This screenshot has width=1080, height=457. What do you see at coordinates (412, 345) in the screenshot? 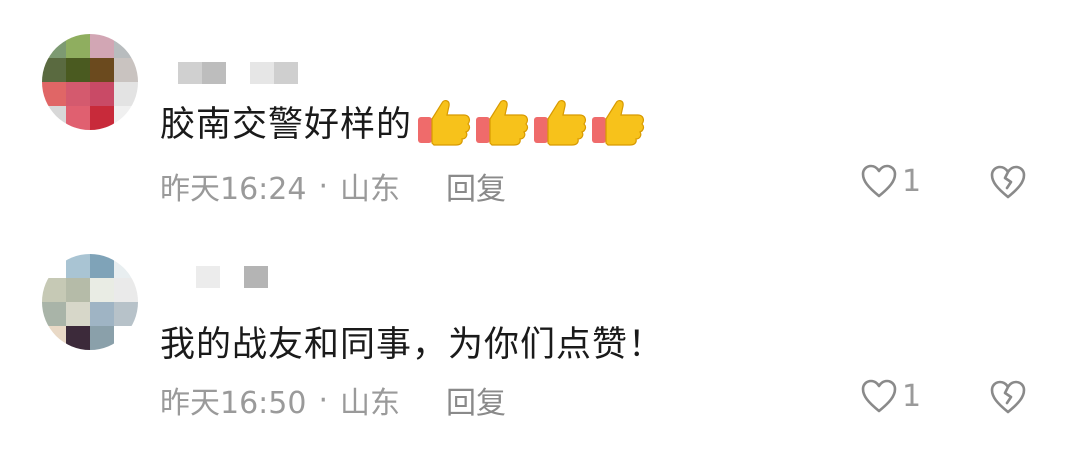
I see `comment-text-content: 我的战友和同事，为你们点赞！` at bounding box center [412, 345].